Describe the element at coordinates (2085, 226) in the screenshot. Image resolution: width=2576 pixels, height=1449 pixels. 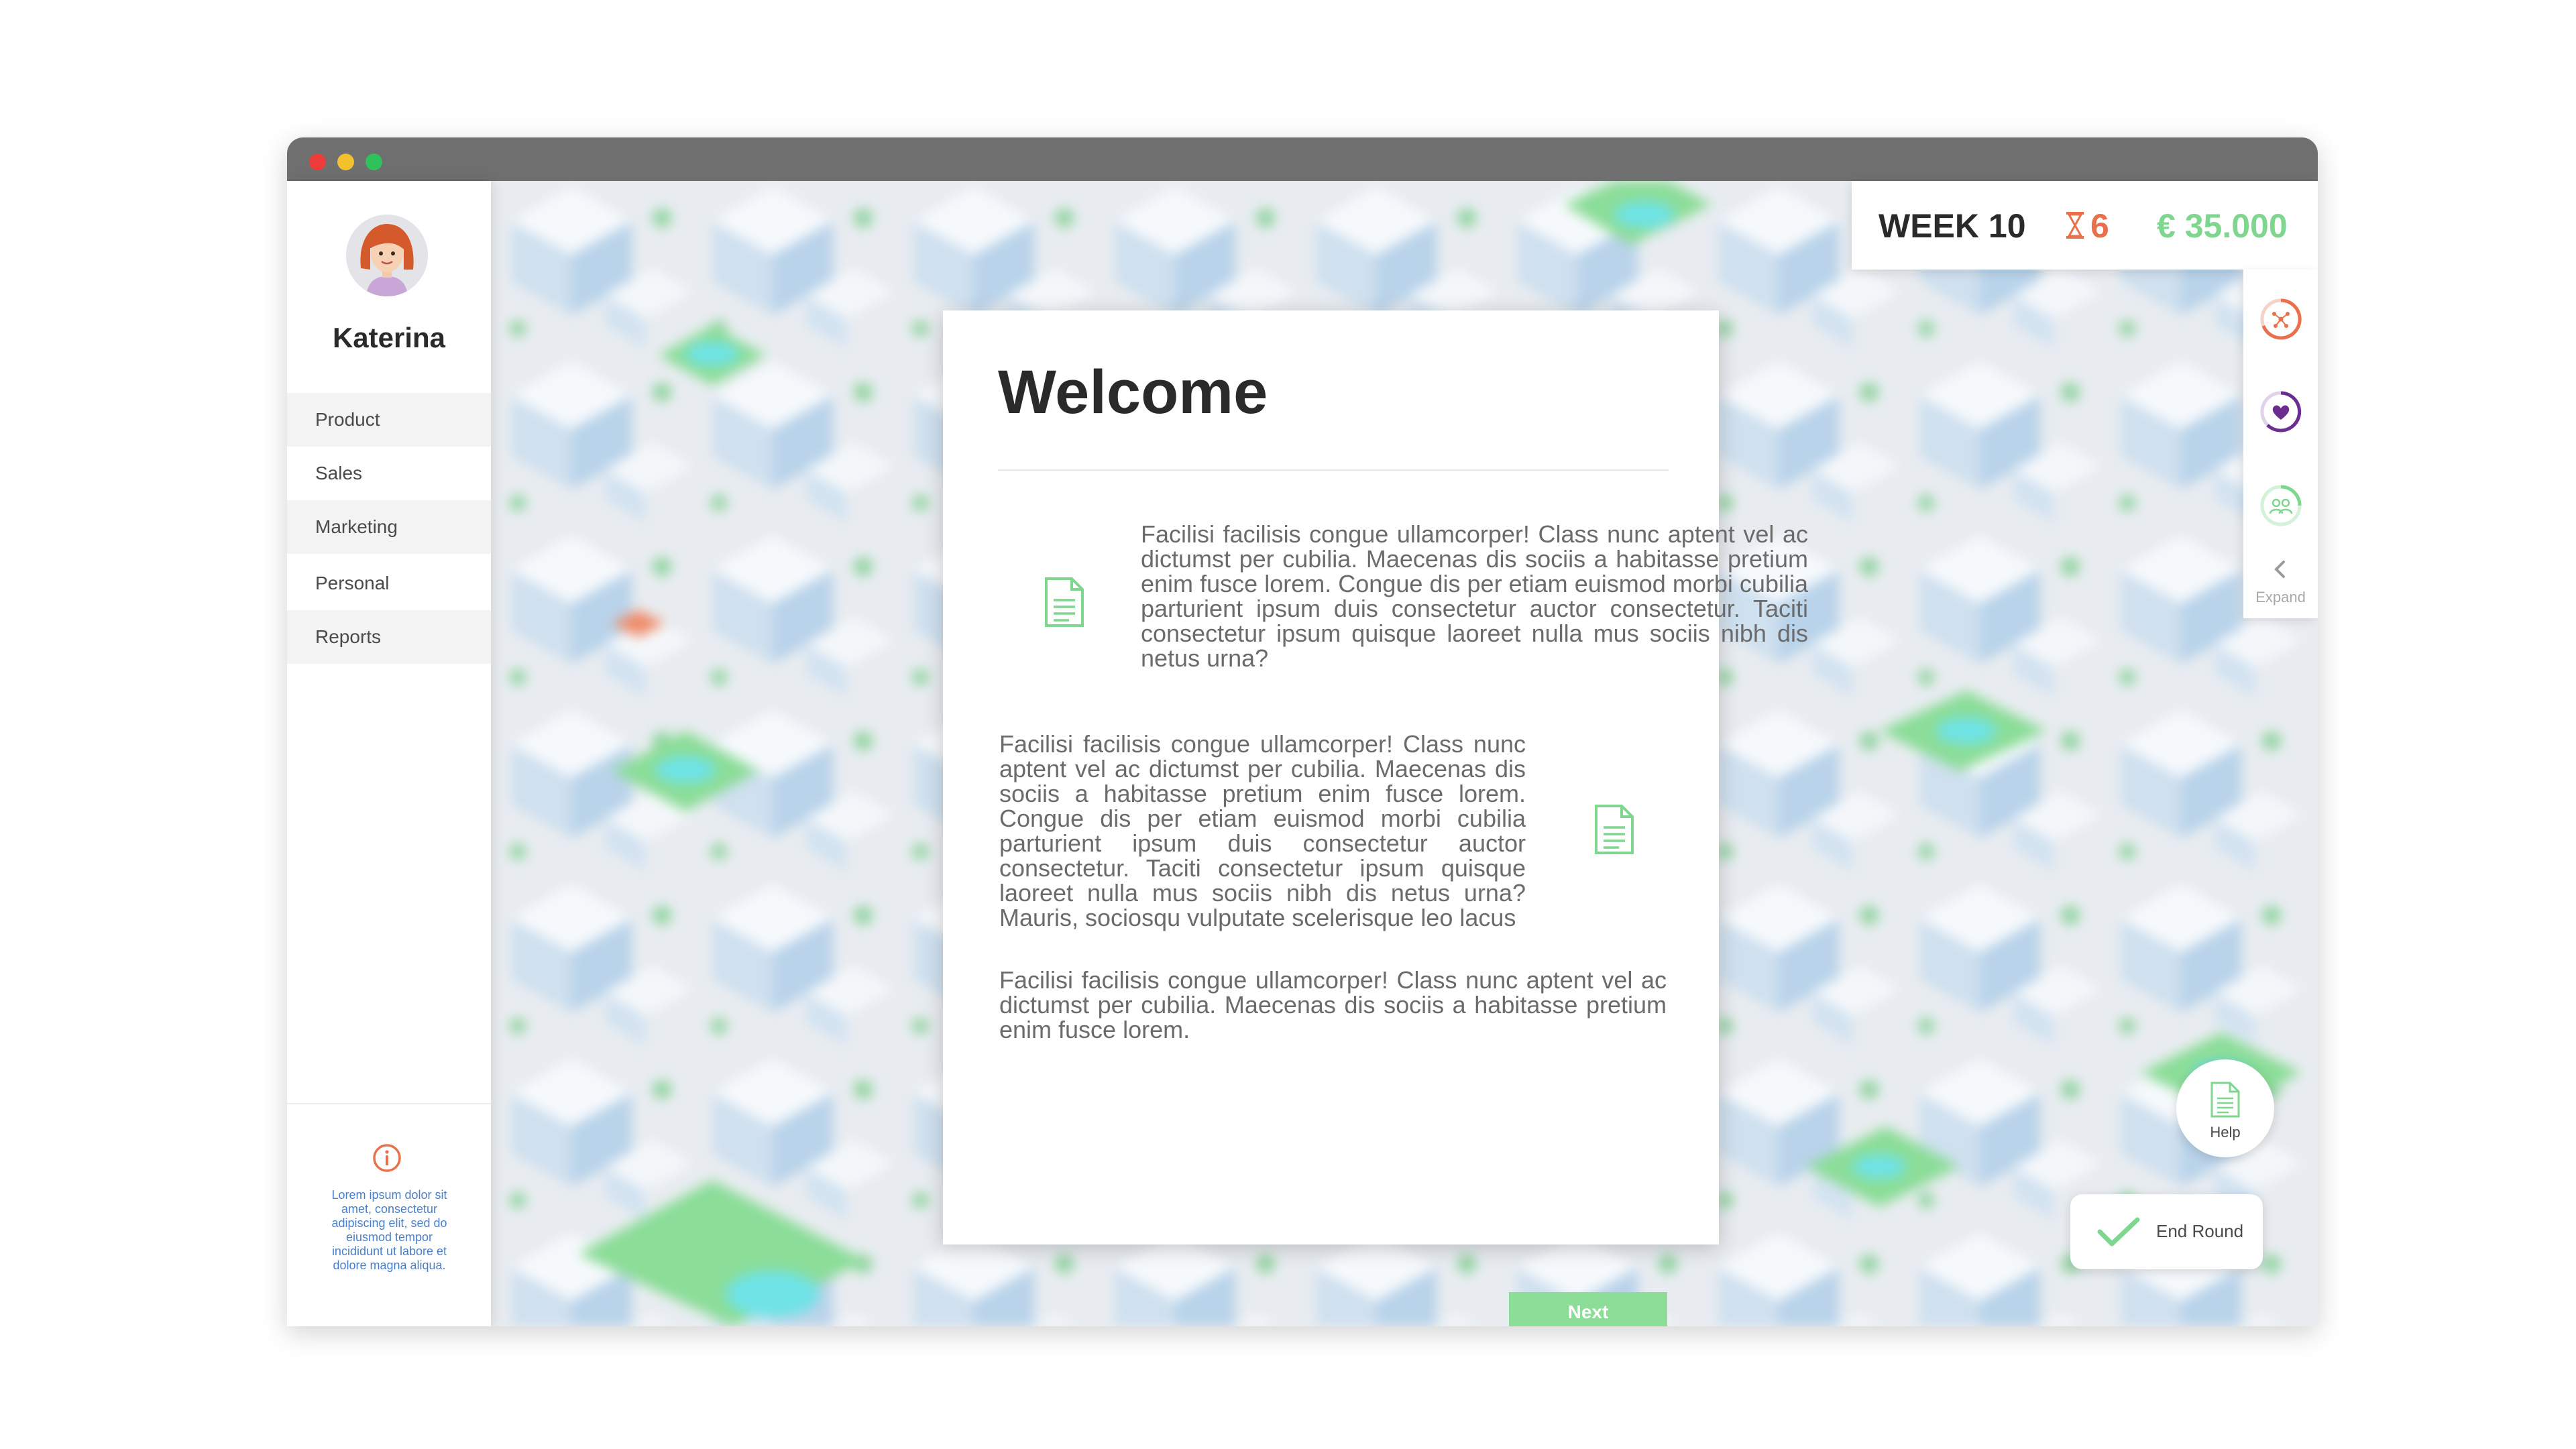
I see `game-status-bar: WEEK 10 6 € 35.000` at that location.